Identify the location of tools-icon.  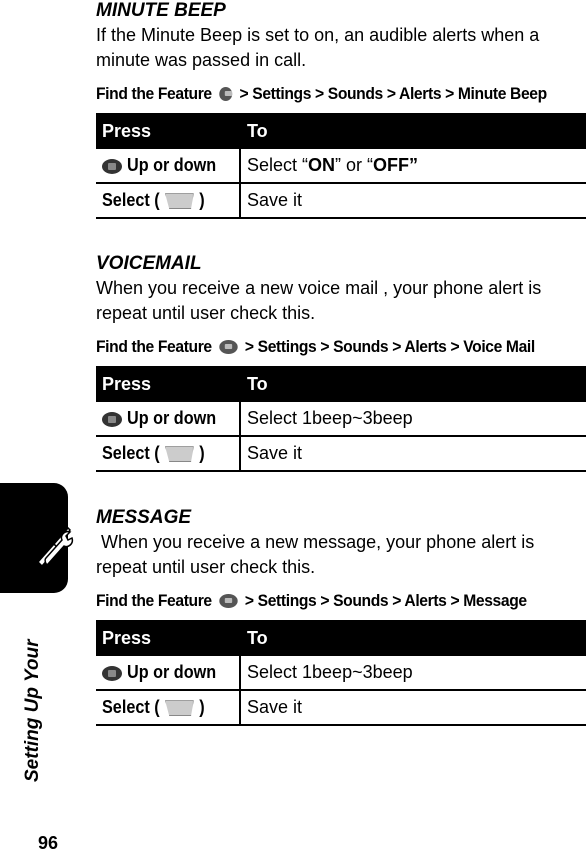
(55, 547).